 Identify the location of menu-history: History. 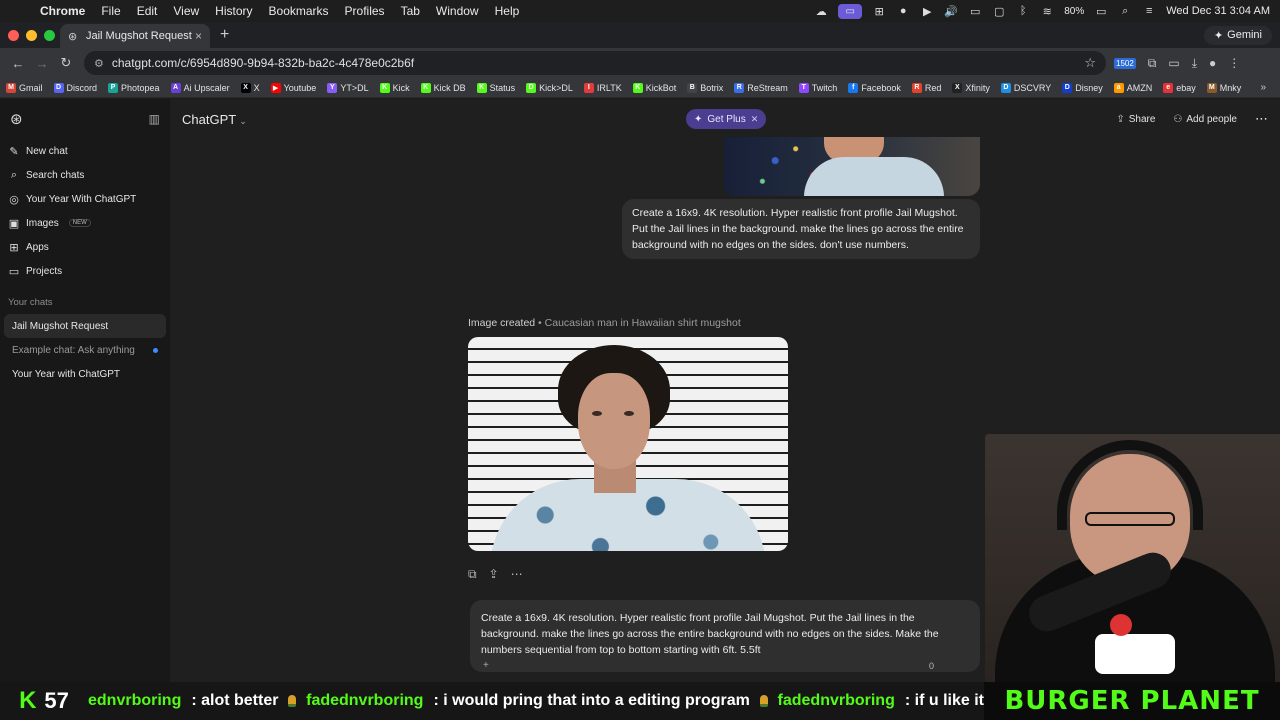
(233, 11).